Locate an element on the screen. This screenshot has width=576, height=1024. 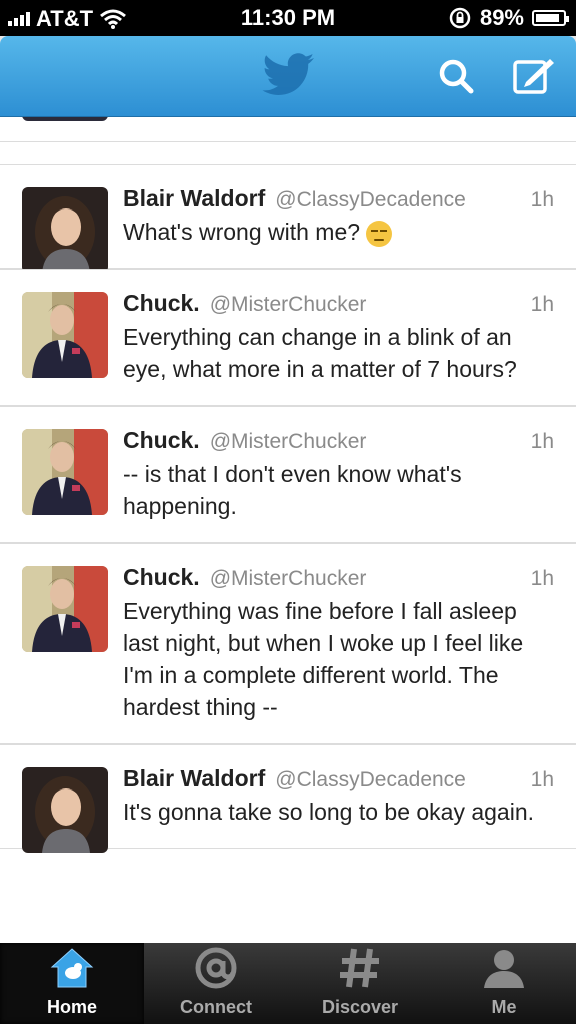
rotation-lock-icon is located at coordinates (460, 18).